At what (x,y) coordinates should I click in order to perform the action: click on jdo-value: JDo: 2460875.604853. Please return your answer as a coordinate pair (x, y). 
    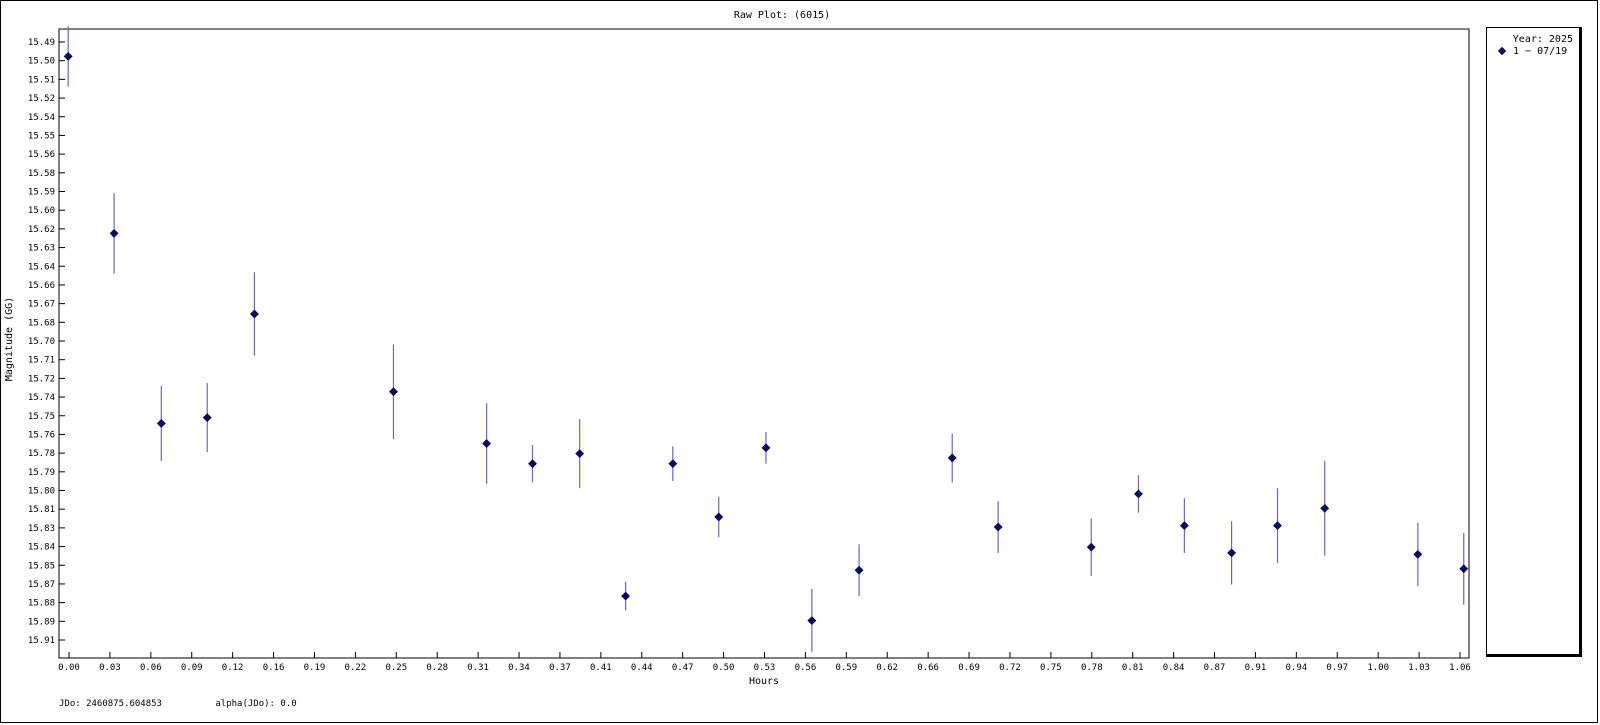
    Looking at the image, I should click on (110, 704).